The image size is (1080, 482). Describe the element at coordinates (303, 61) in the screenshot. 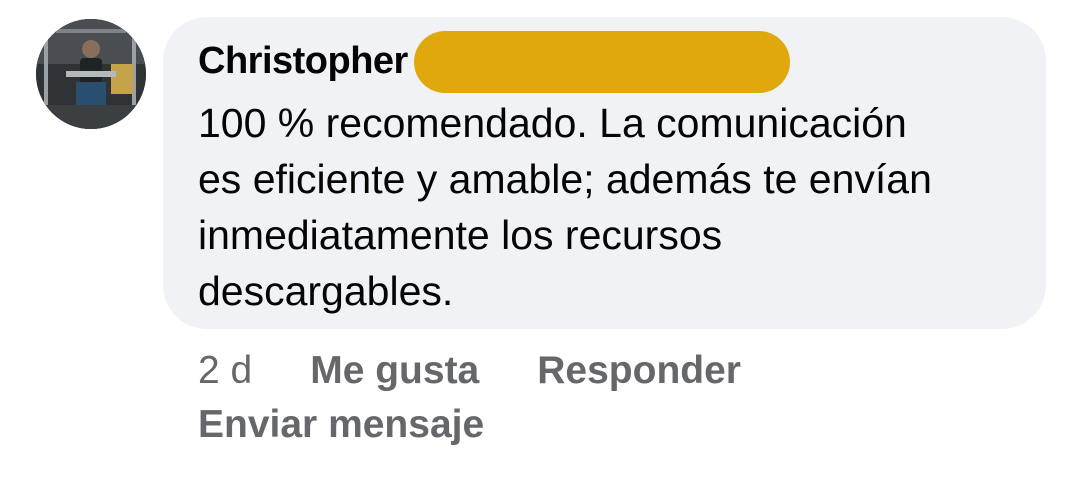

I see `author-name: Christopher` at that location.